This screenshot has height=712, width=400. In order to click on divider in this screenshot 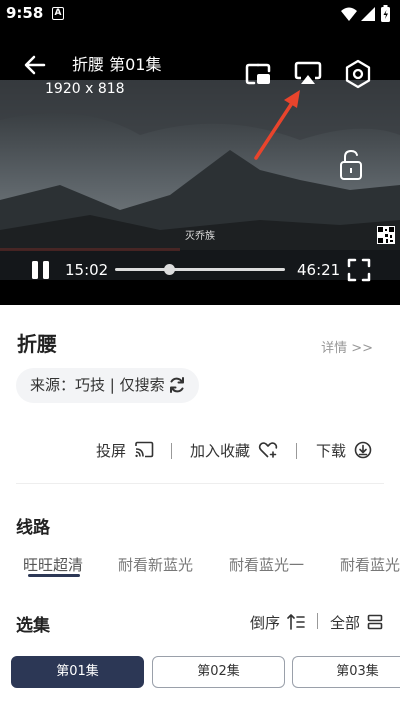, I will do `click(200, 483)`.